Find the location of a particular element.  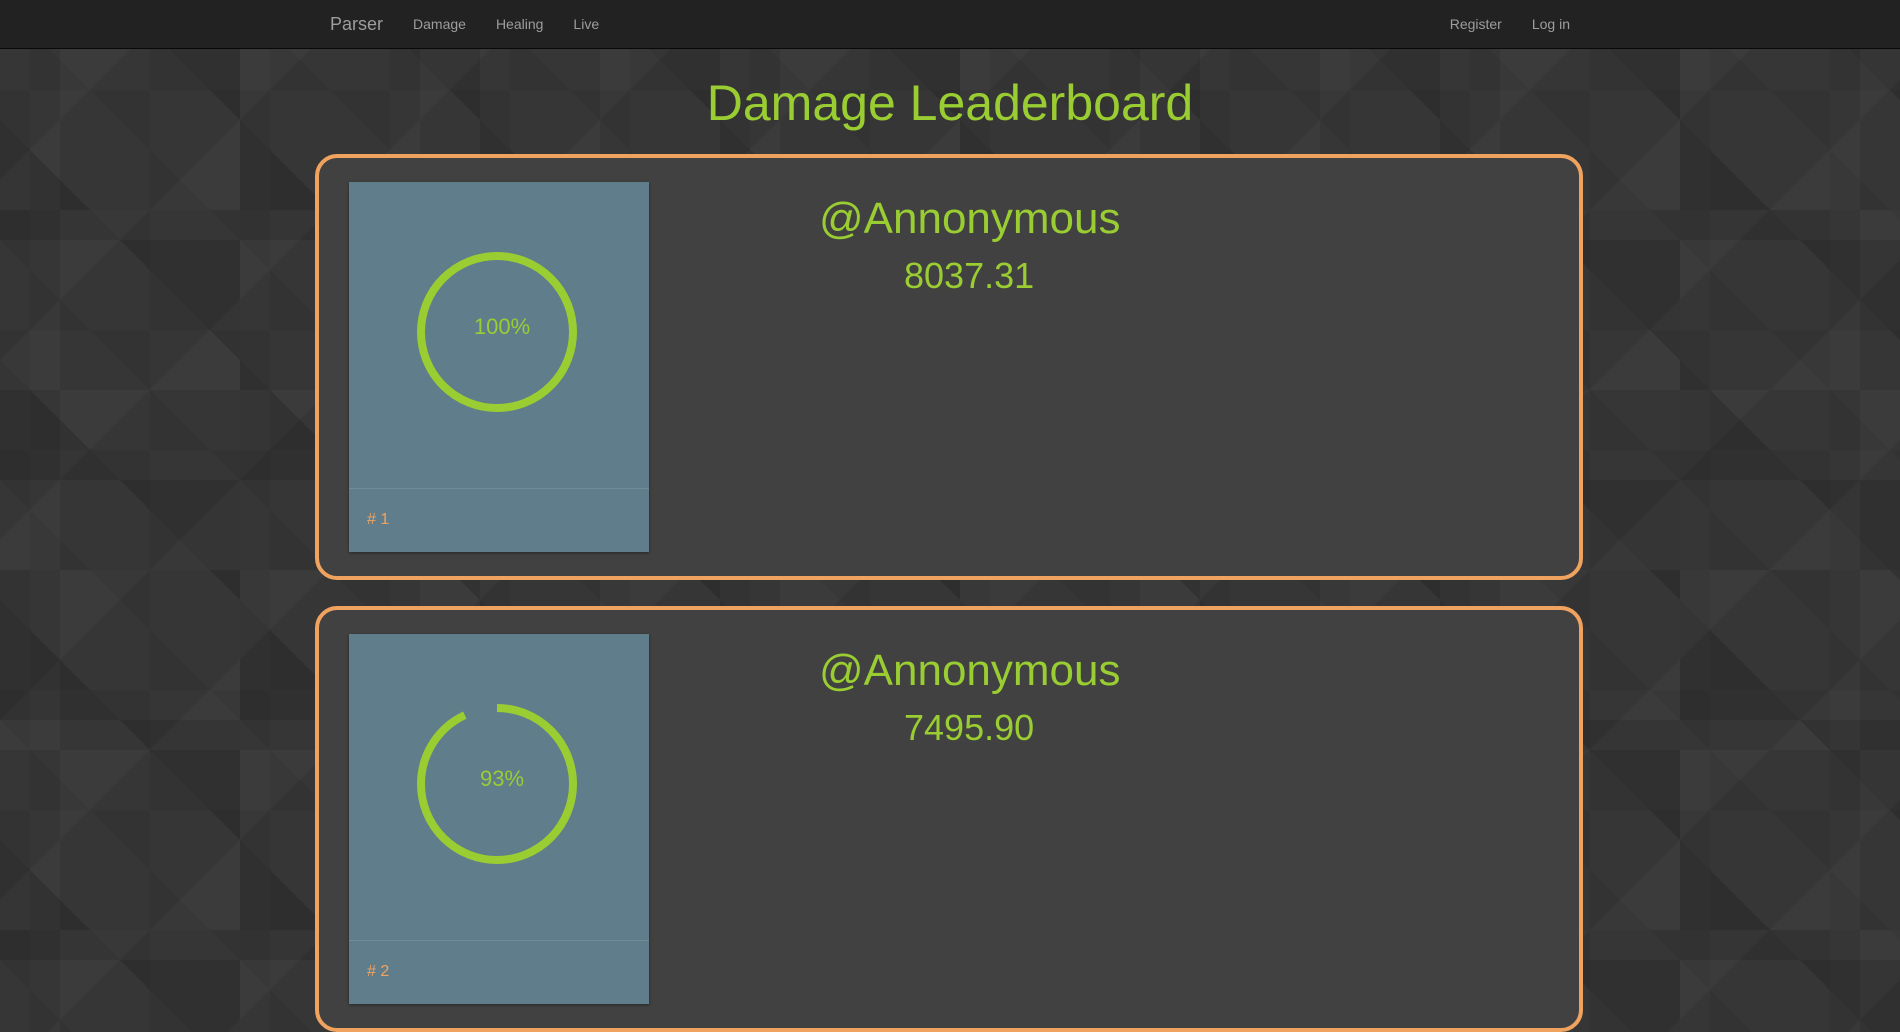

brand-link: Parser is located at coordinates (356, 24).